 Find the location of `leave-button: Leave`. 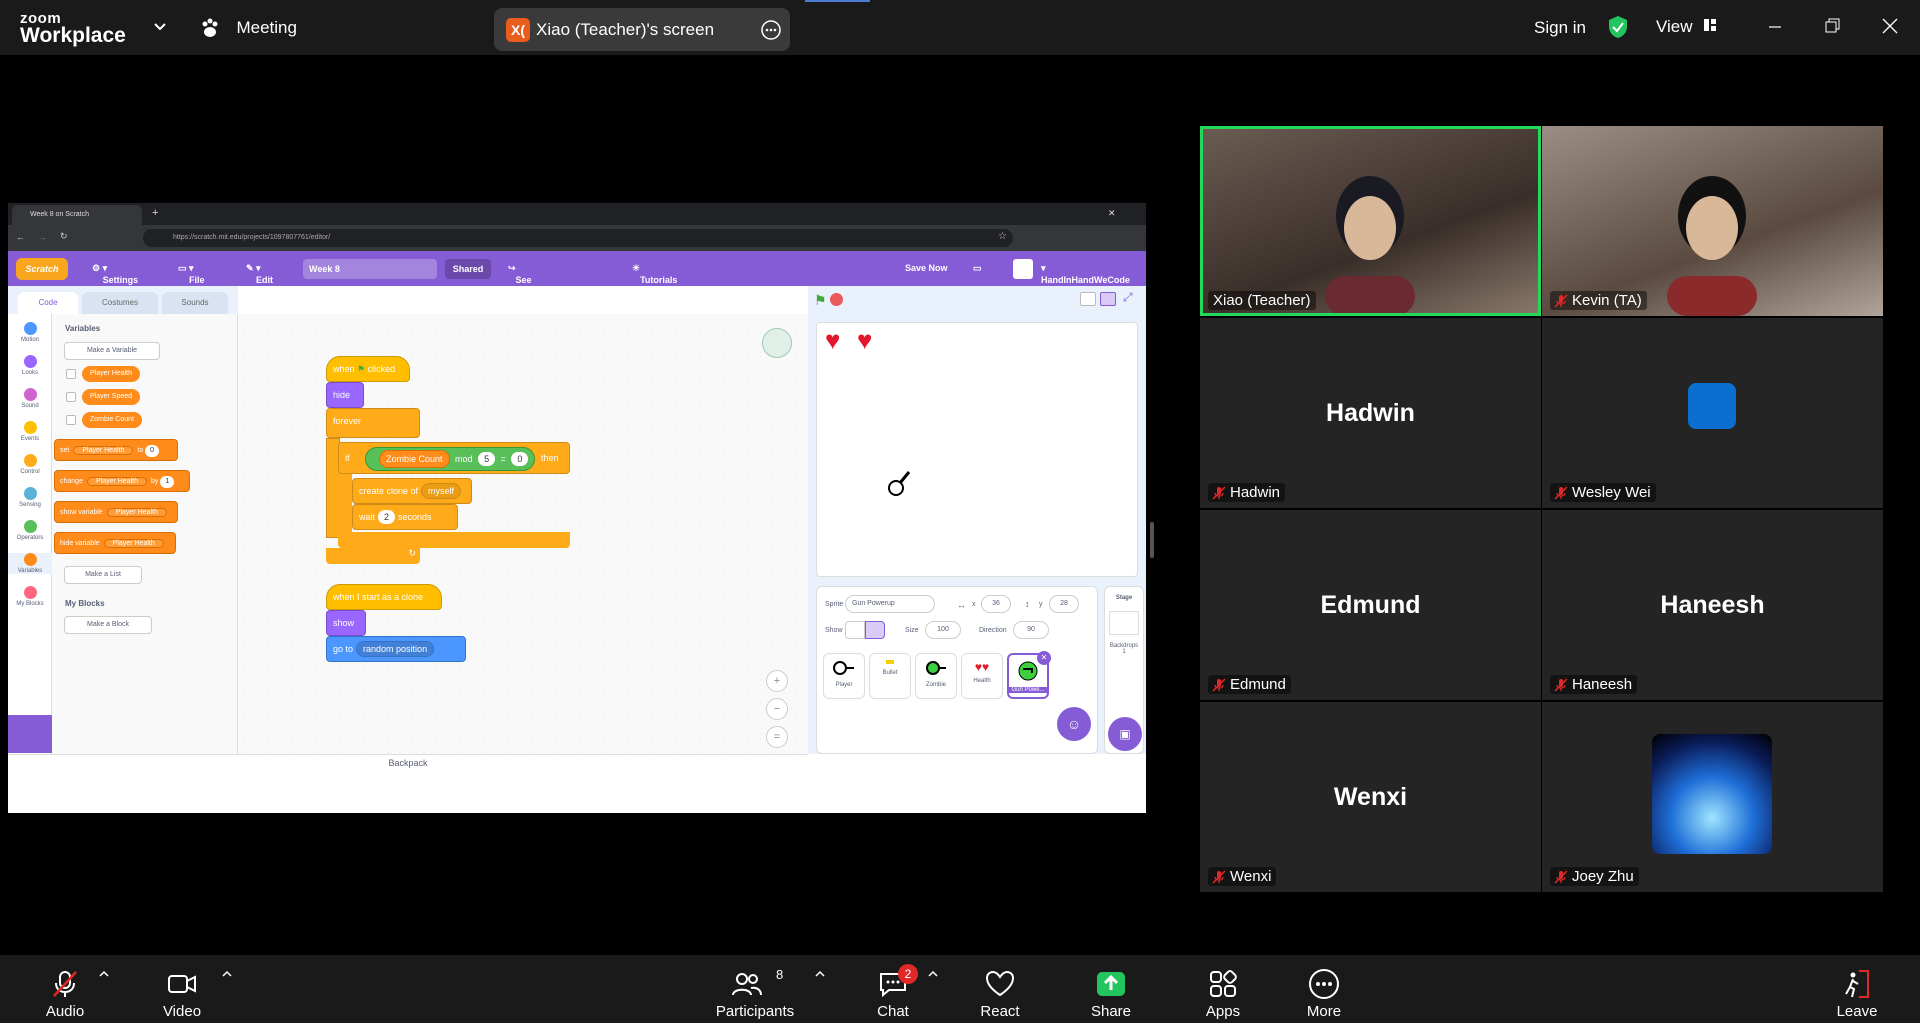

leave-button: Leave is located at coordinates (1857, 989).